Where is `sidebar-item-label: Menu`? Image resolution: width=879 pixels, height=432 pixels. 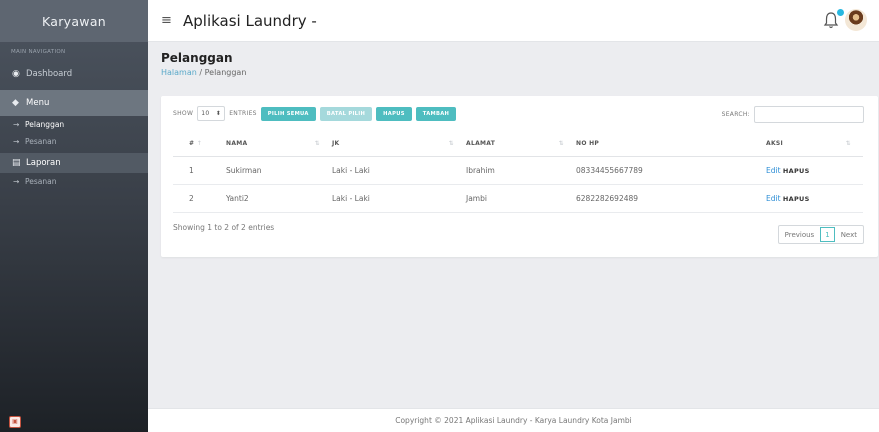
sidebar-item-label: Menu is located at coordinates (38, 103).